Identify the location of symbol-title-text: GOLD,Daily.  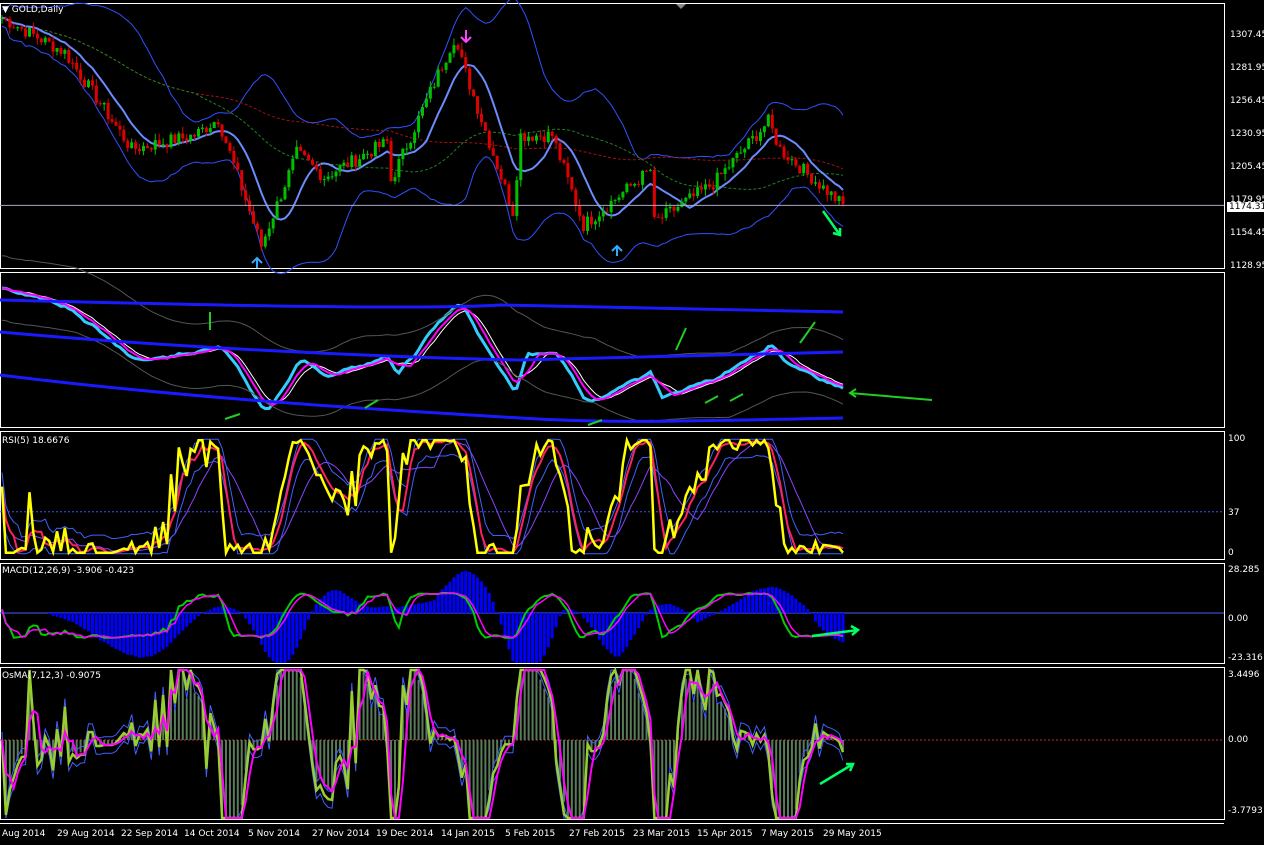
(37, 10).